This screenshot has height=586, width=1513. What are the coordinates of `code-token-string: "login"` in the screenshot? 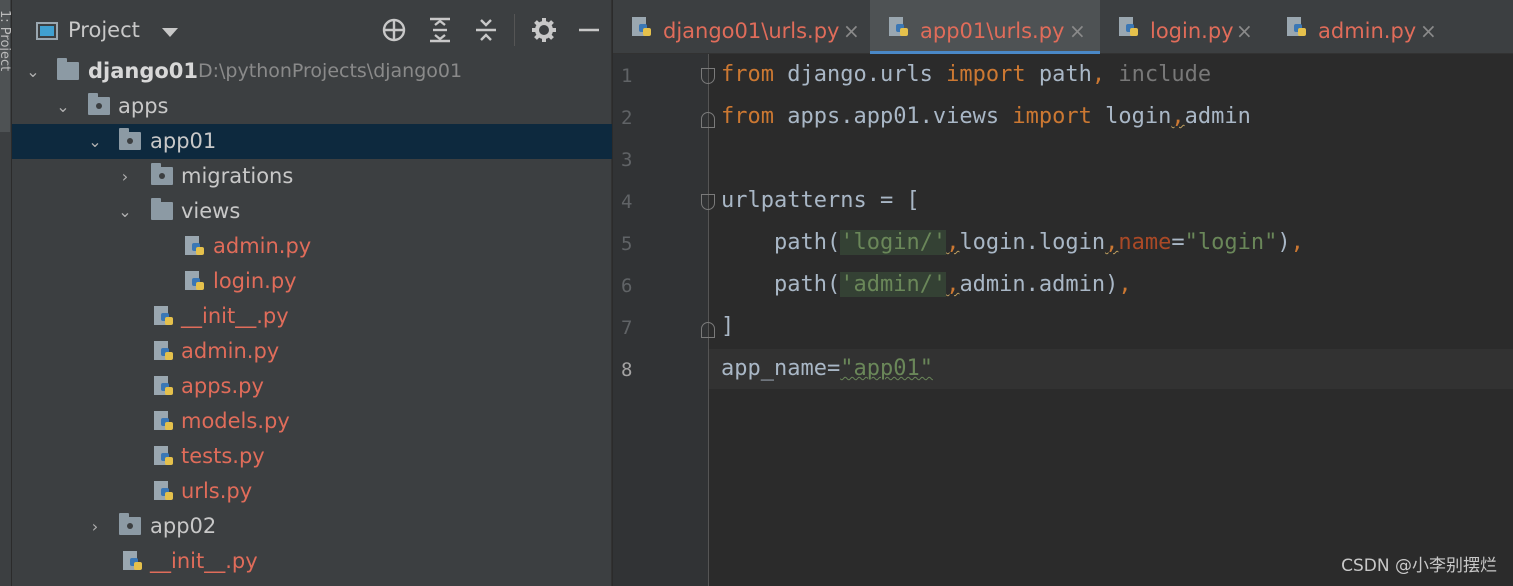 It's located at (1231, 242).